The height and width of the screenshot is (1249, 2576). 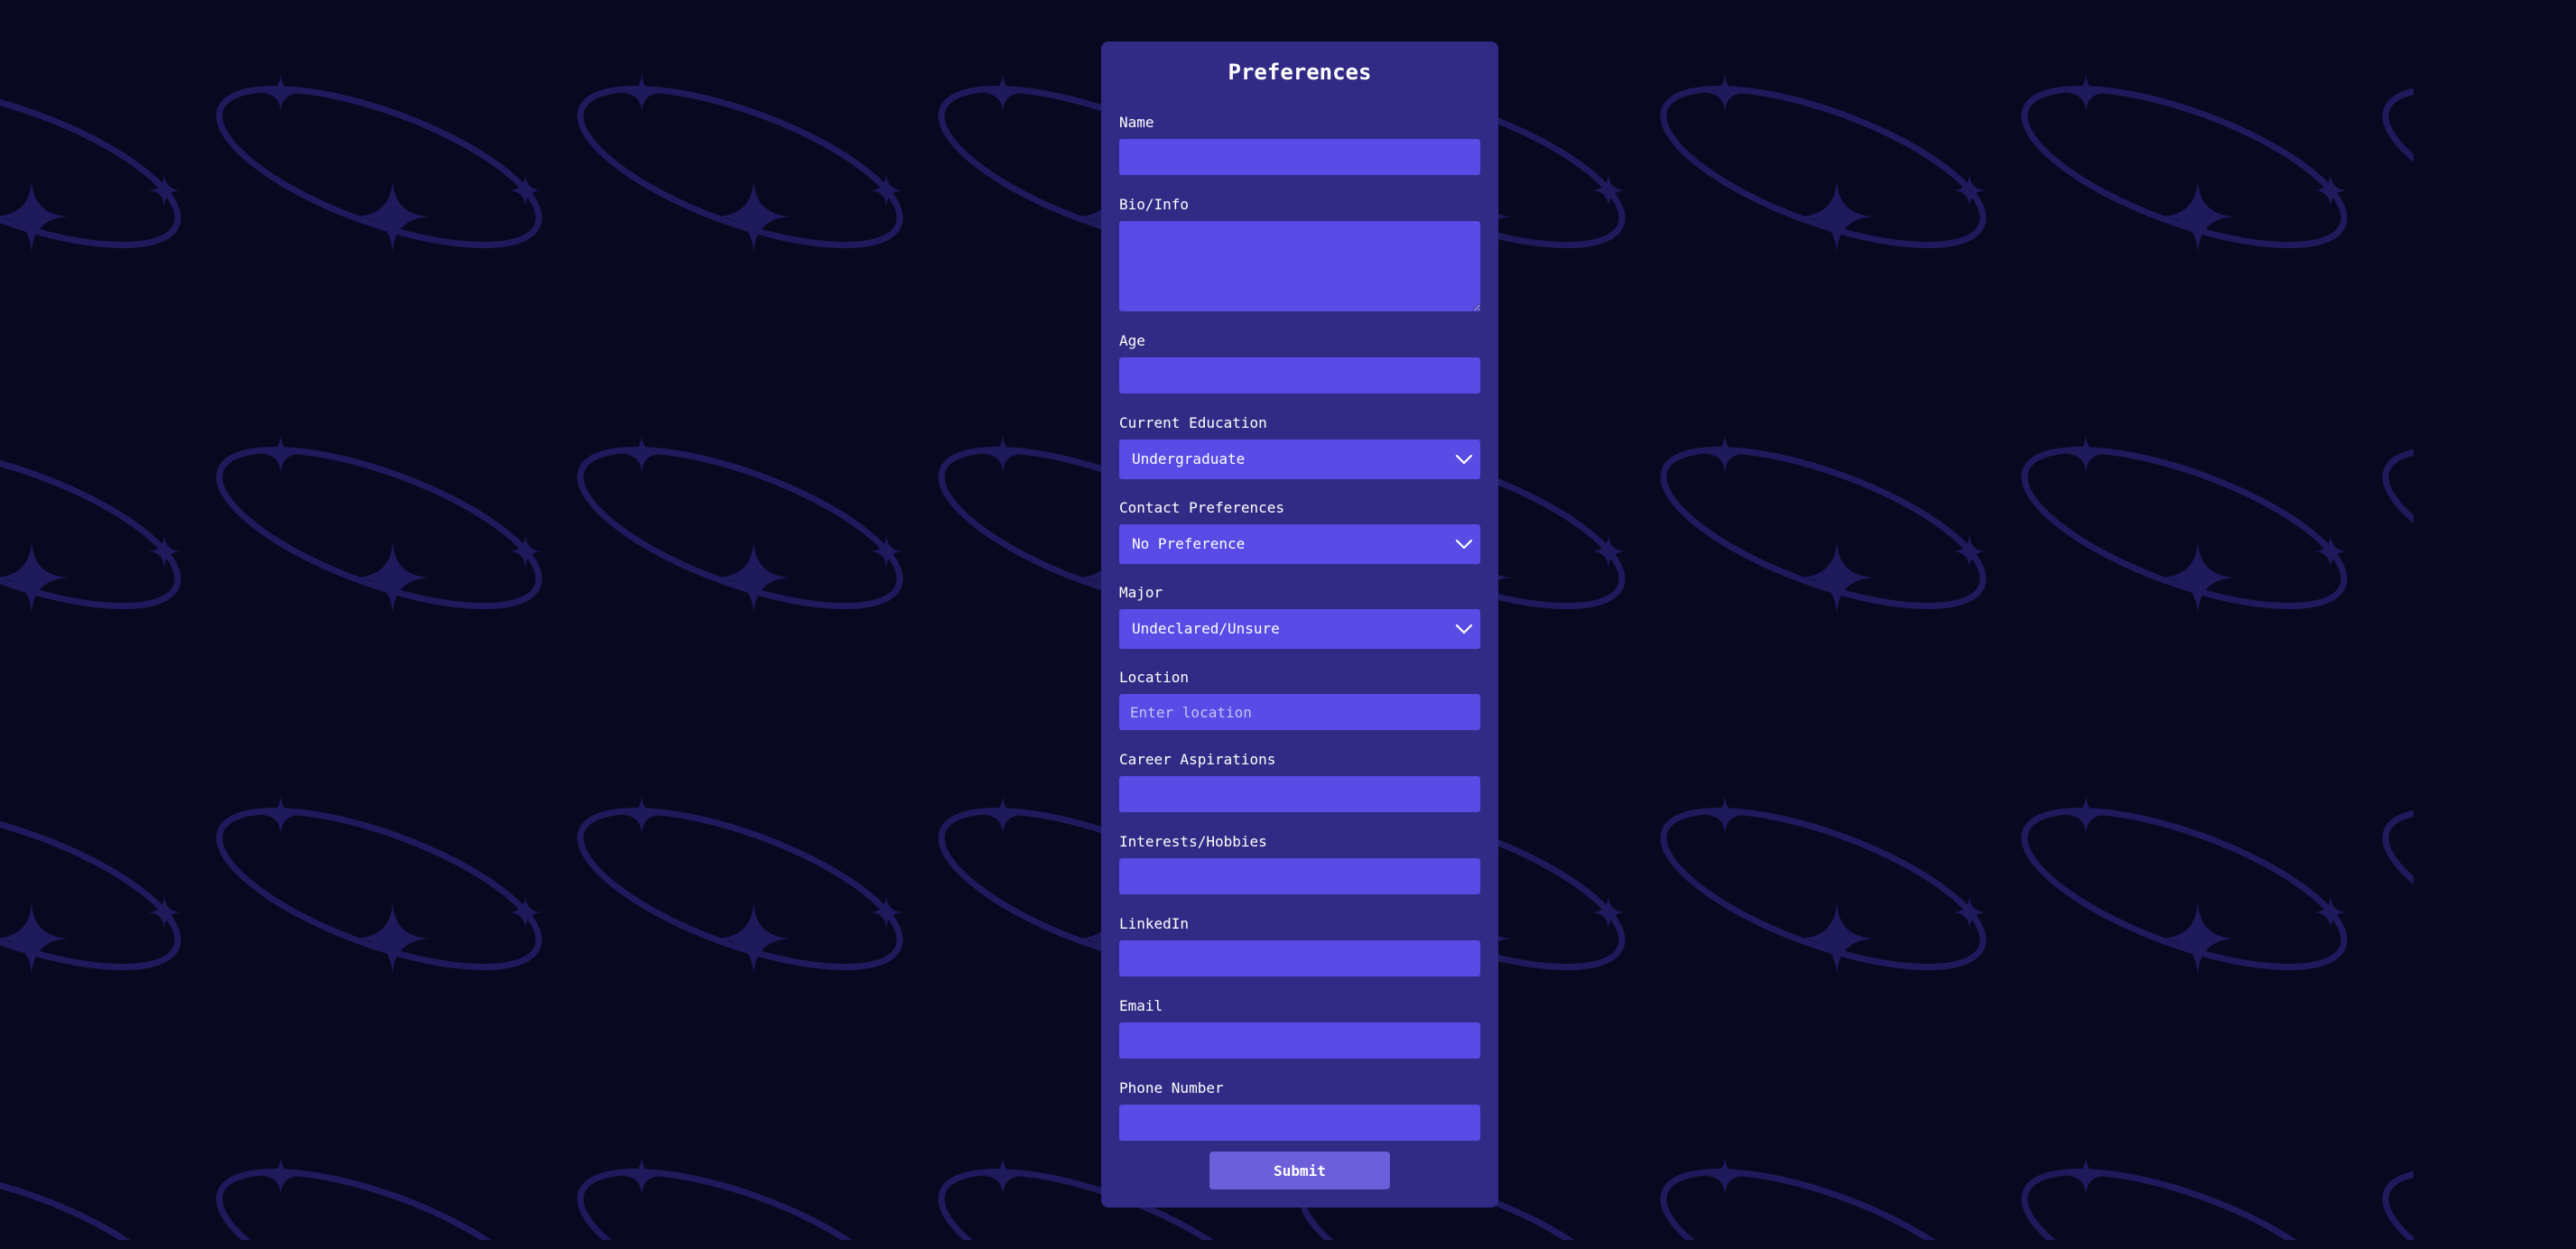 I want to click on major-selected-value: Undeclared/Unsure, so click(x=1206, y=628).